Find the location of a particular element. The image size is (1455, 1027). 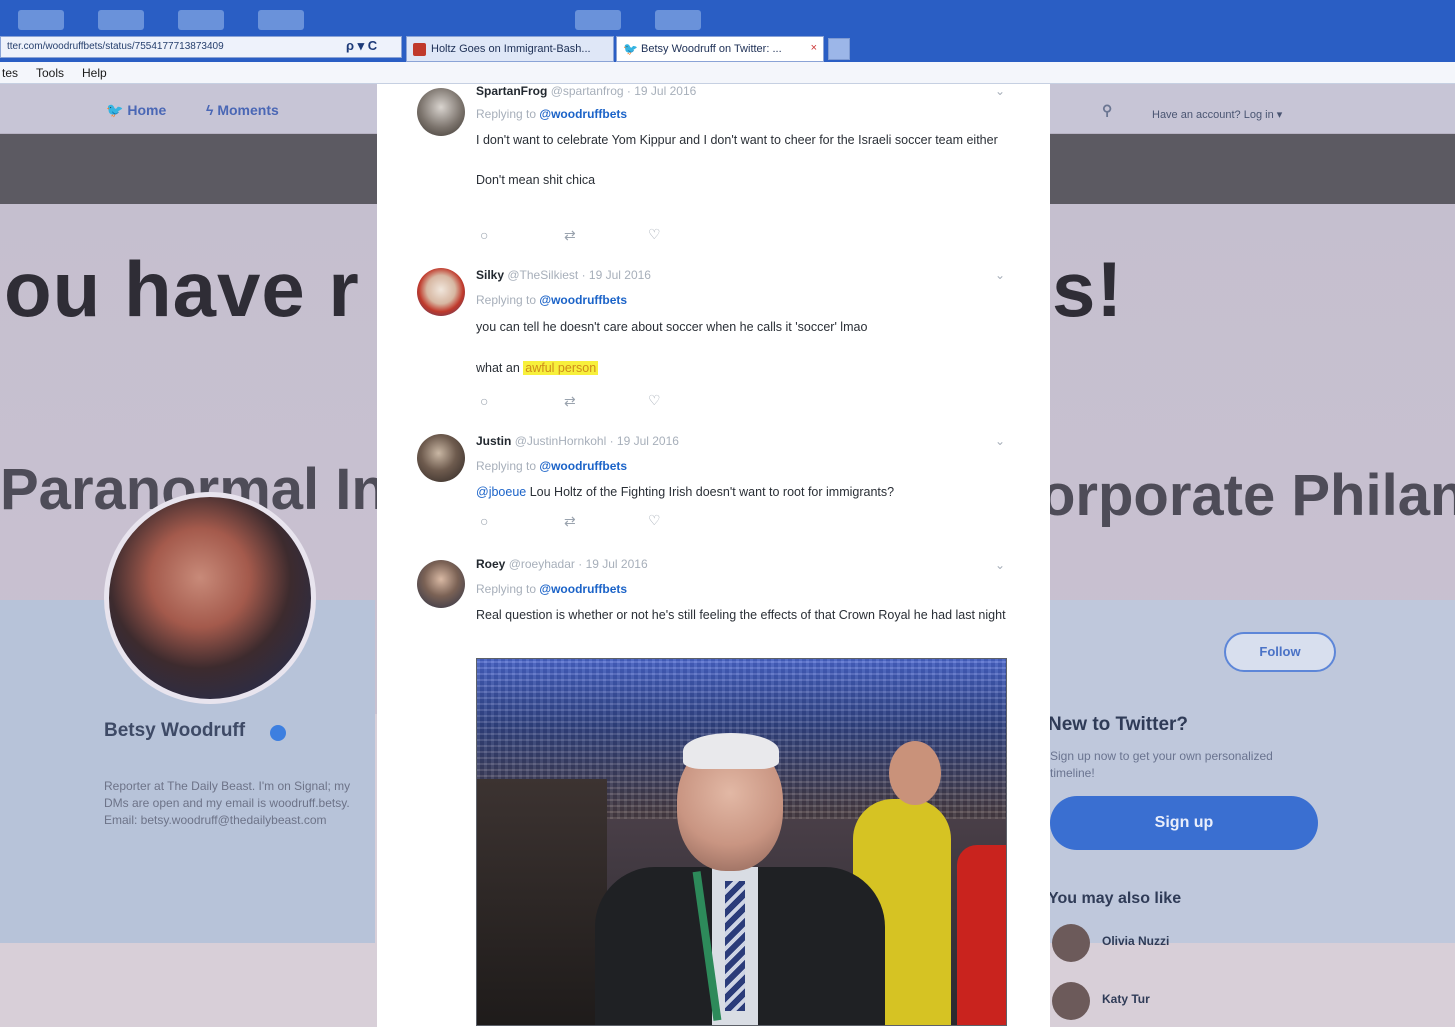

new-to-twitter-heading: New to Twitter? is located at coordinates (1118, 724).